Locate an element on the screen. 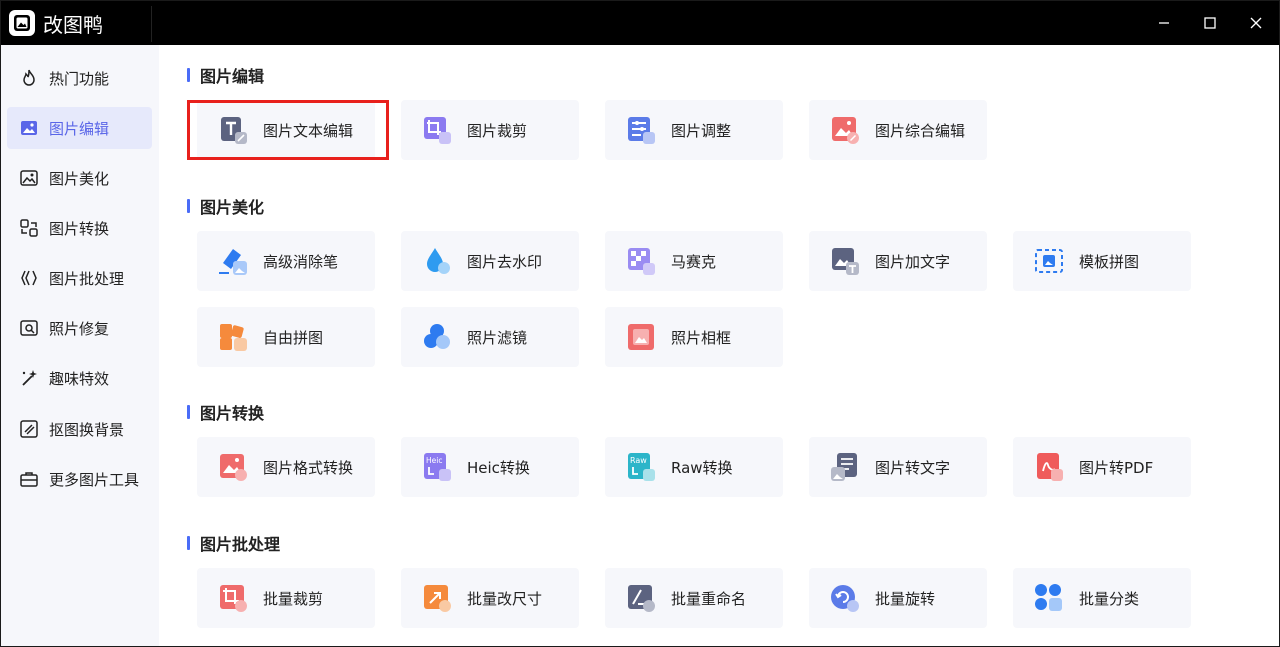 Image resolution: width=1280 pixels, height=647 pixels. svg-text: Raw is located at coordinates (638, 460).